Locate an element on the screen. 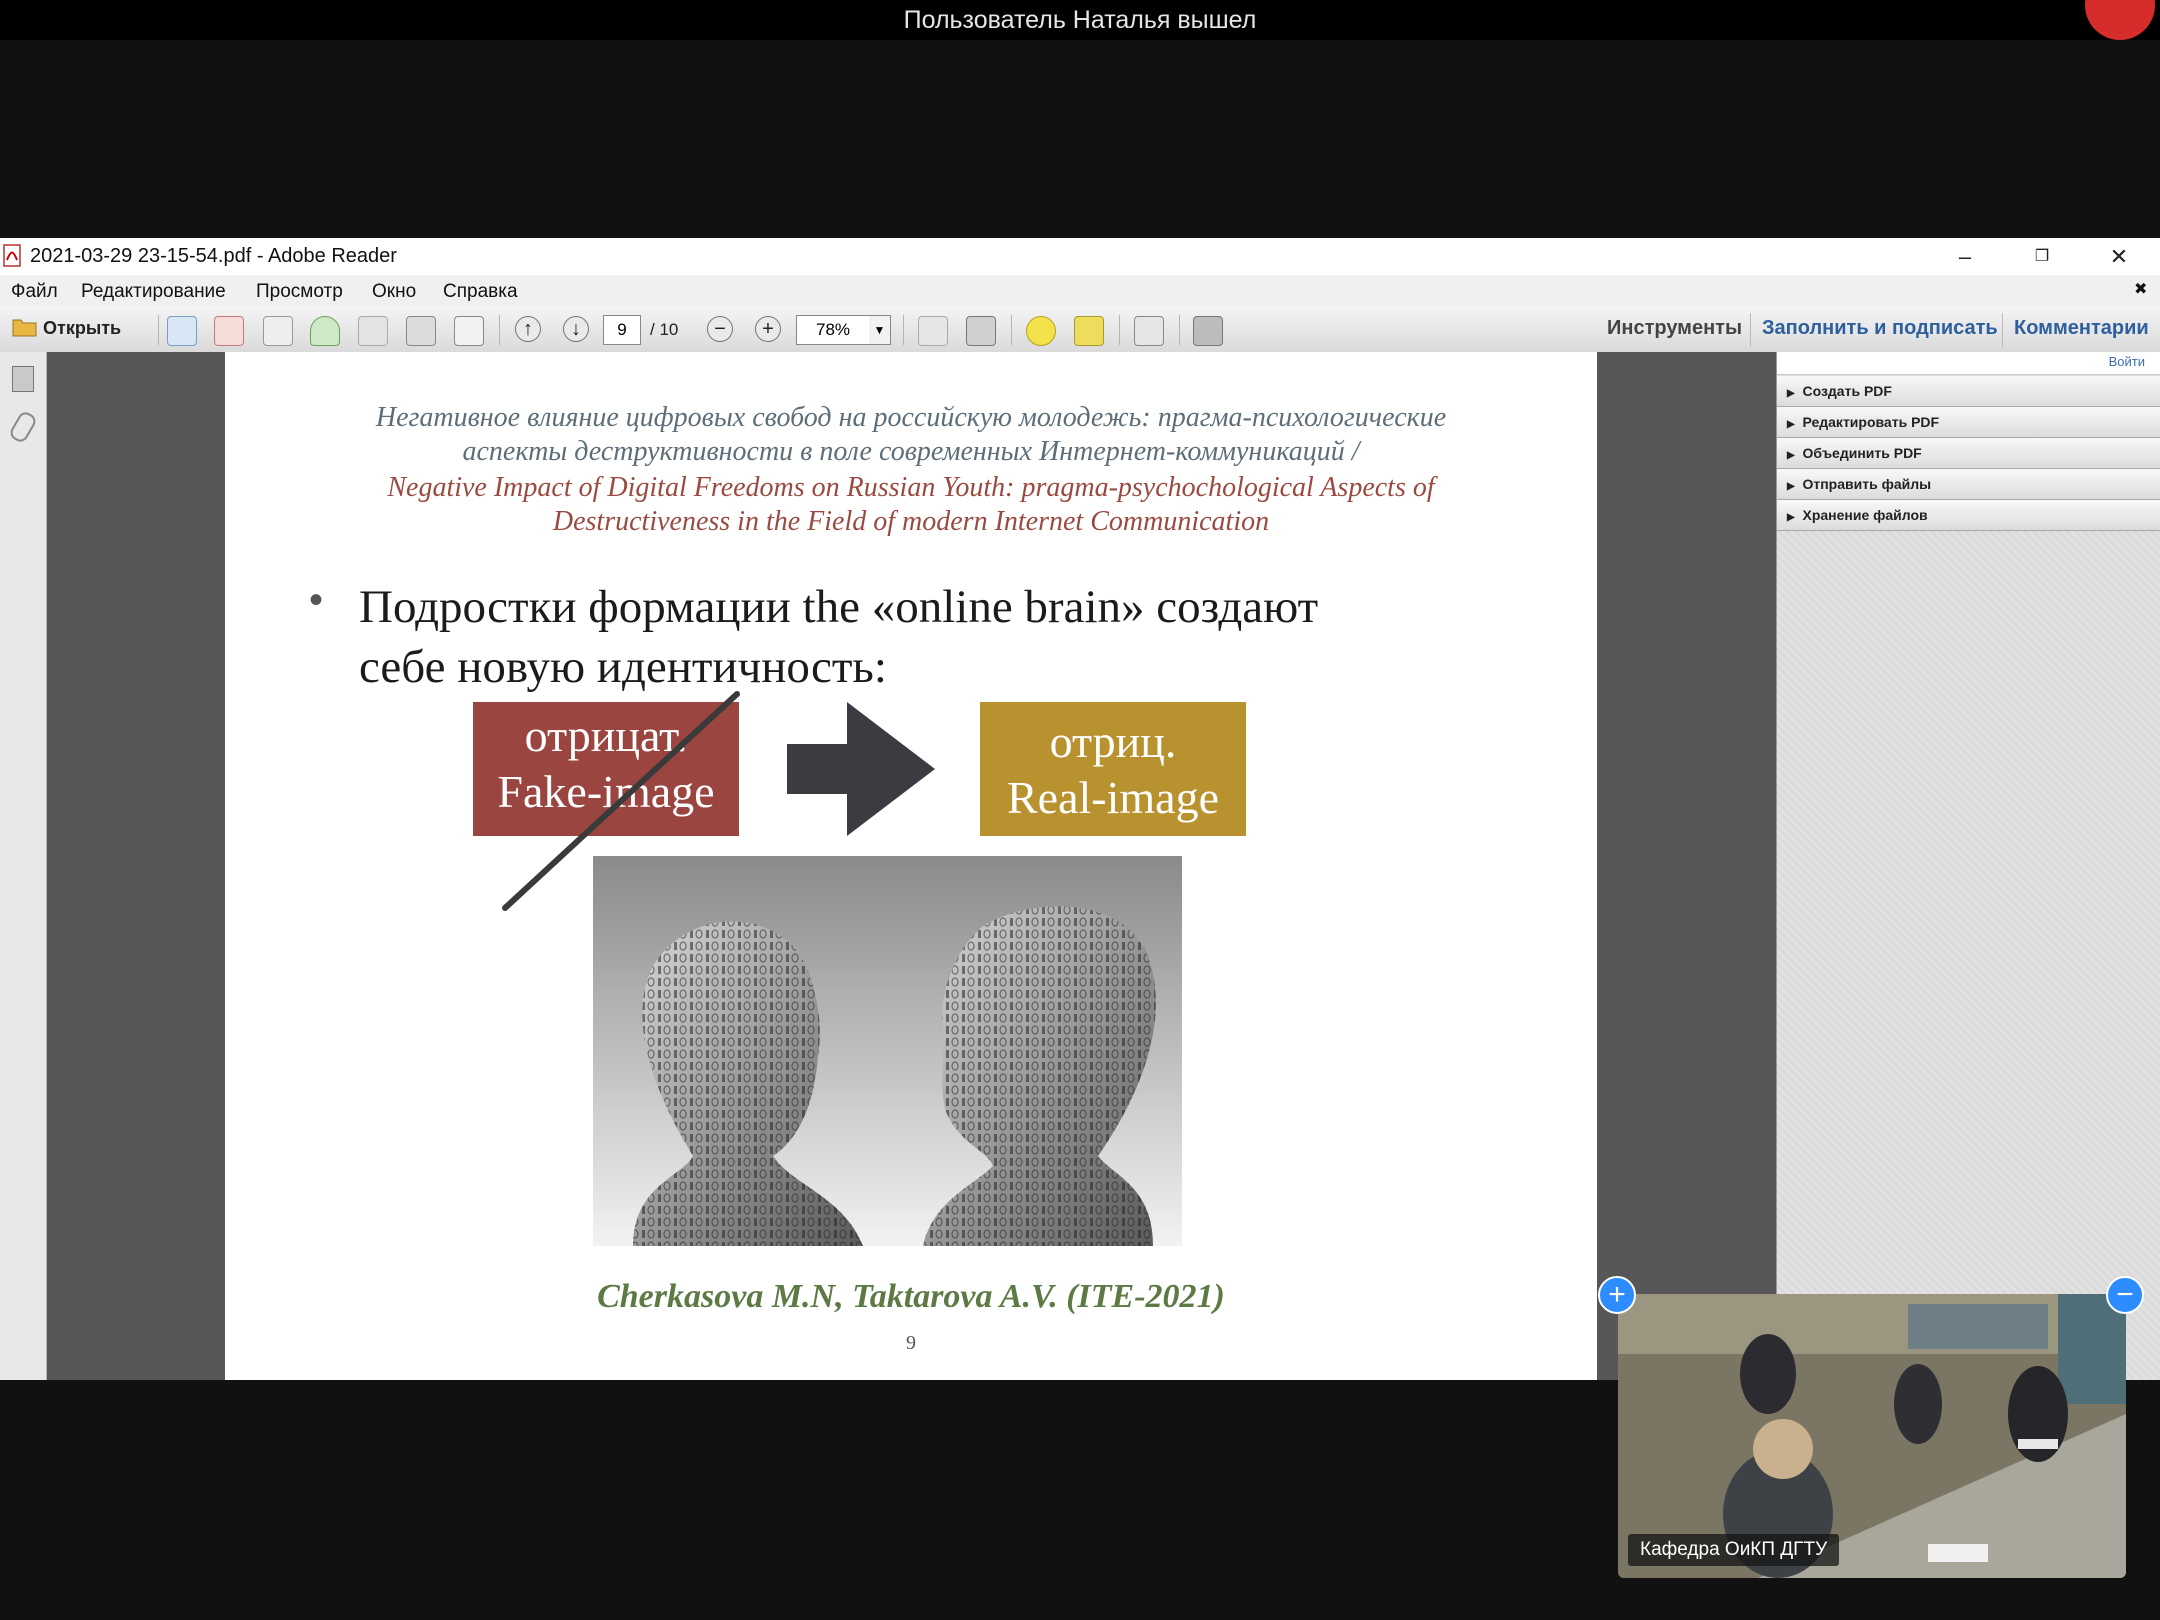  real-box-line1: отриц. is located at coordinates (1113, 741).